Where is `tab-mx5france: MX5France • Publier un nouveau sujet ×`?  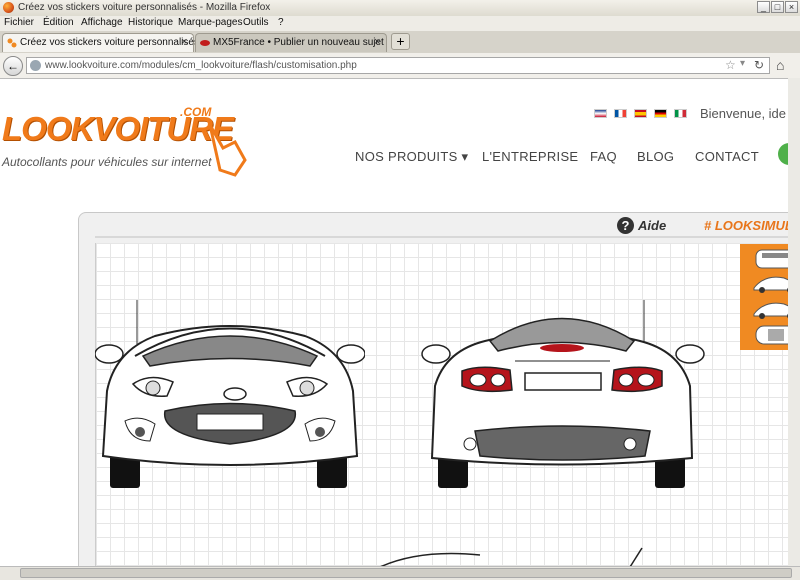
tab-mx5france: MX5France • Publier un nouveau sujet × is located at coordinates (291, 42).